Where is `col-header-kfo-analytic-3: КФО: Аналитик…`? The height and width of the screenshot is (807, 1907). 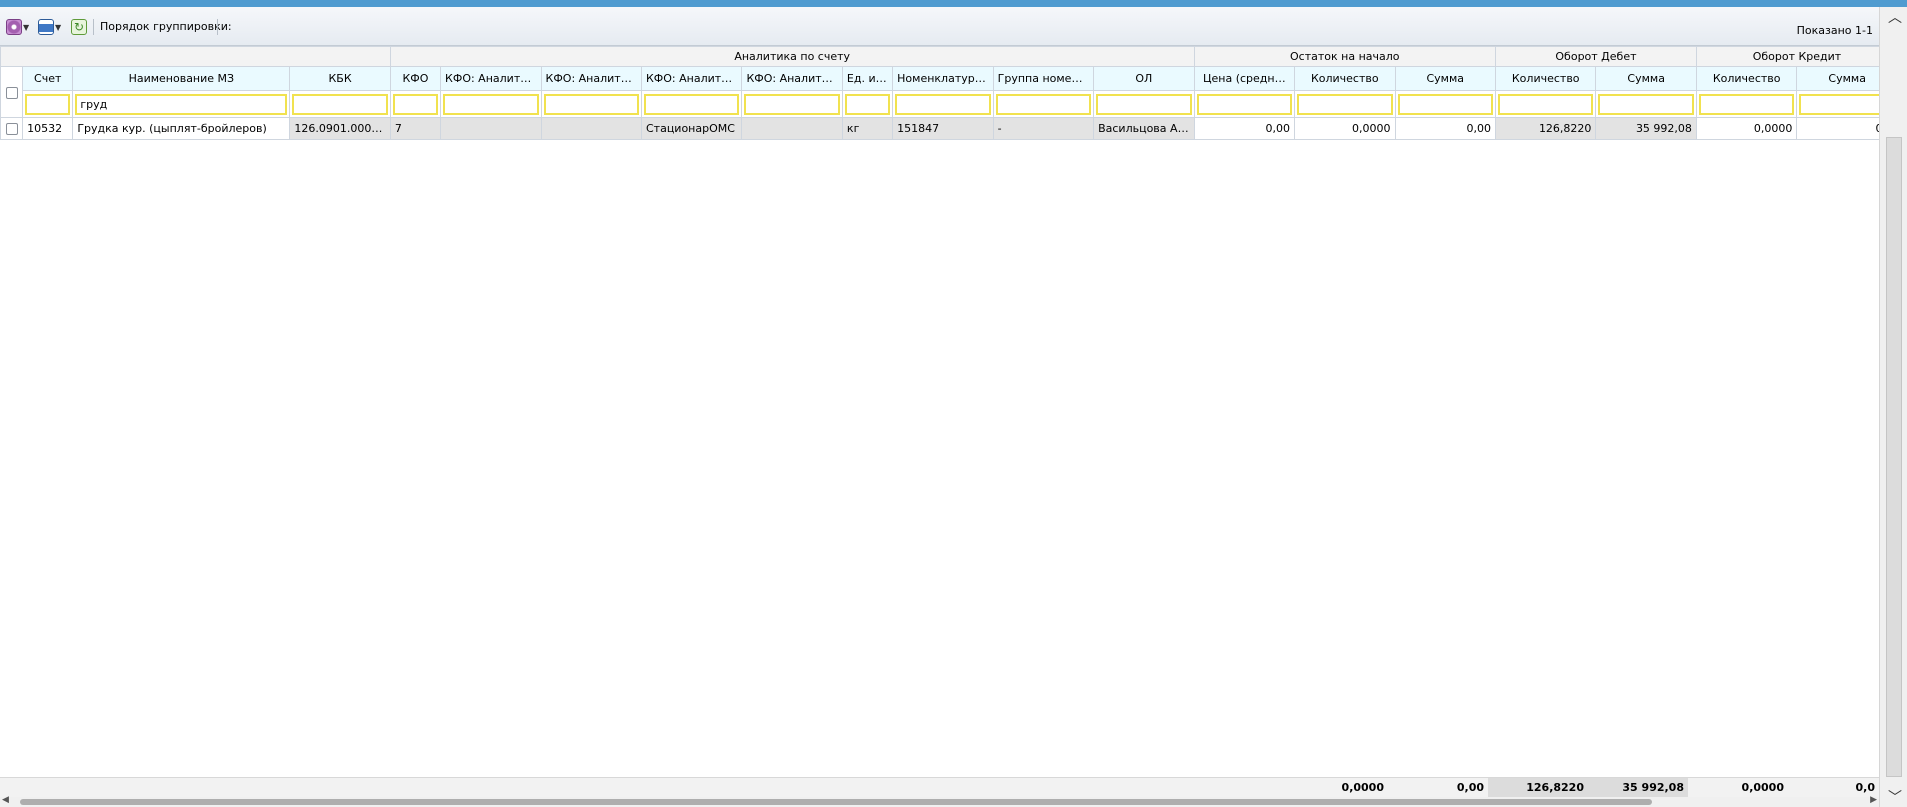 col-header-kfo-analytic-3: КФО: Аналитик… is located at coordinates (691, 78).